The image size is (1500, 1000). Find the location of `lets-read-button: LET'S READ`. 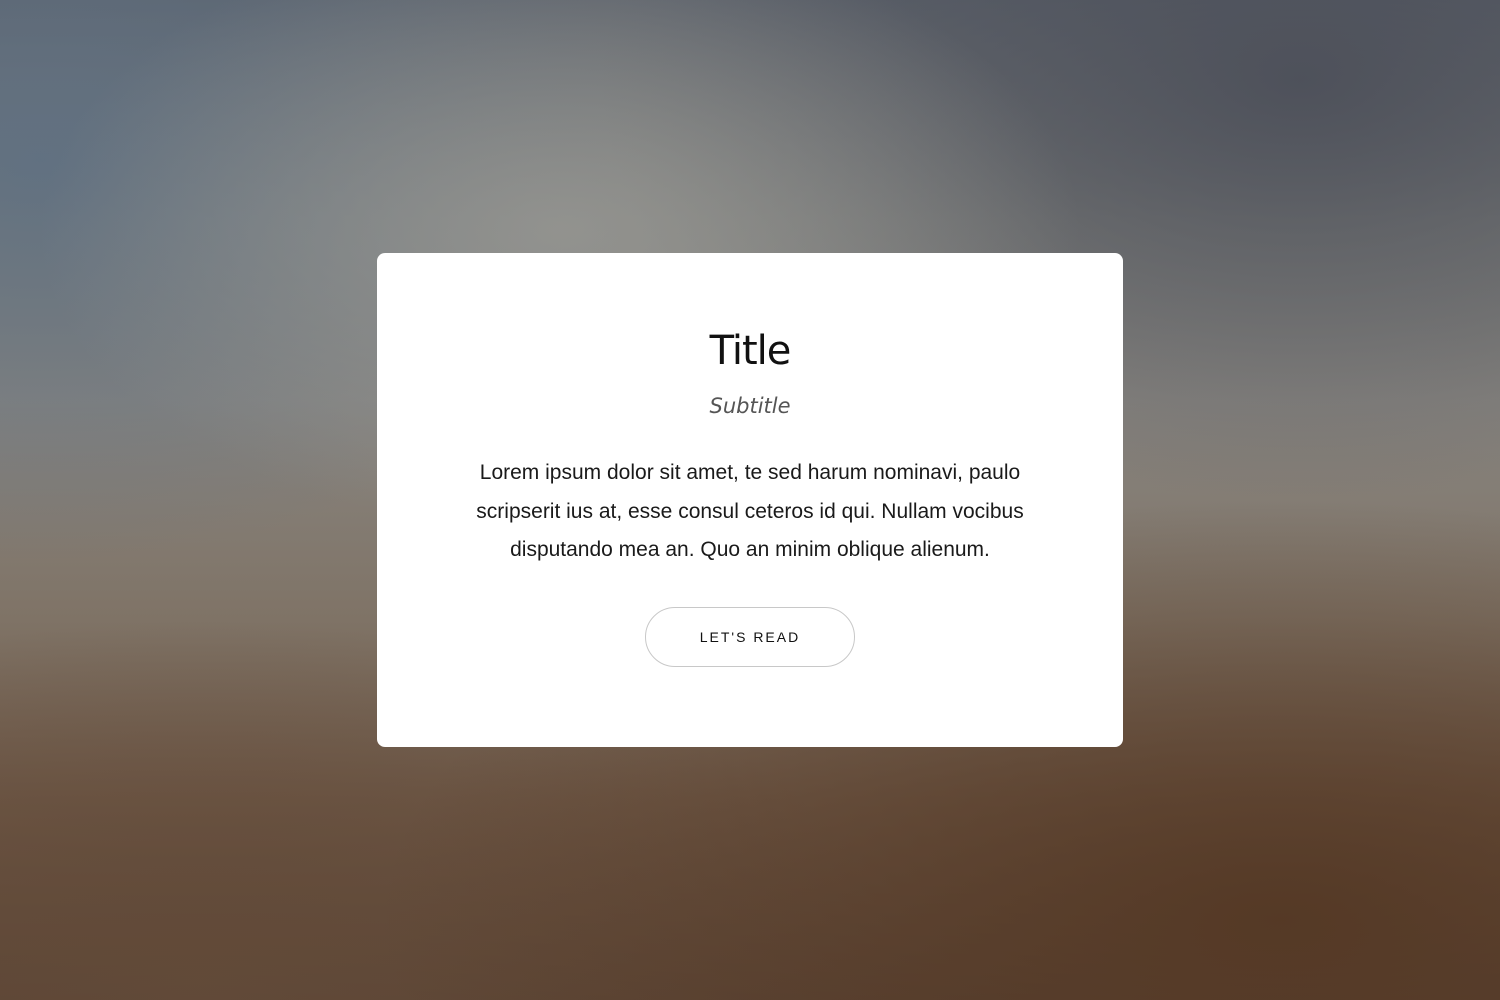

lets-read-button: LET'S READ is located at coordinates (750, 637).